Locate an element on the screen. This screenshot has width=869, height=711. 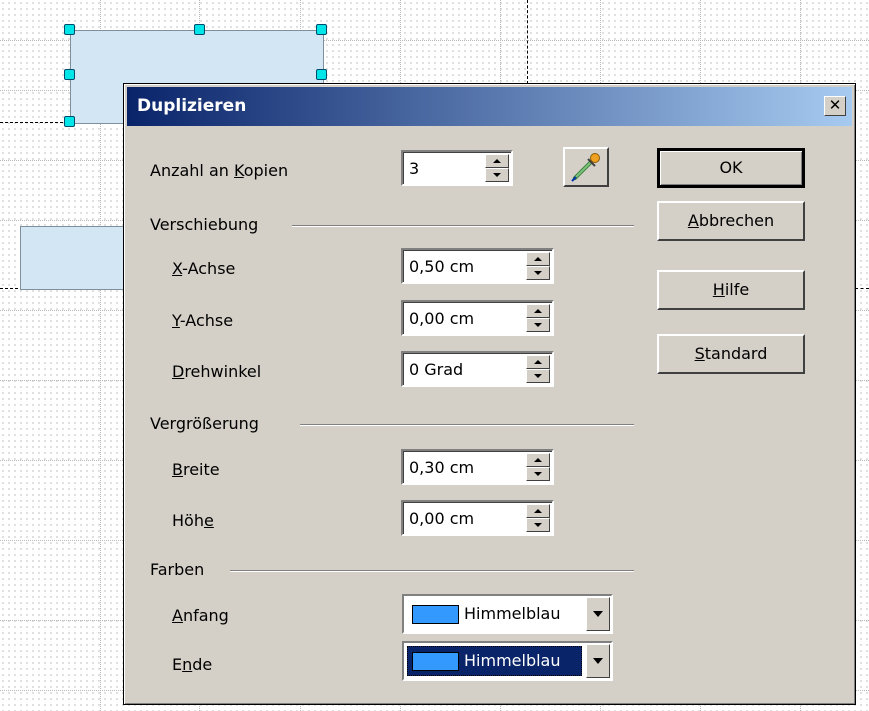
width-spinbox: 0,30 cm is located at coordinates (477, 467).